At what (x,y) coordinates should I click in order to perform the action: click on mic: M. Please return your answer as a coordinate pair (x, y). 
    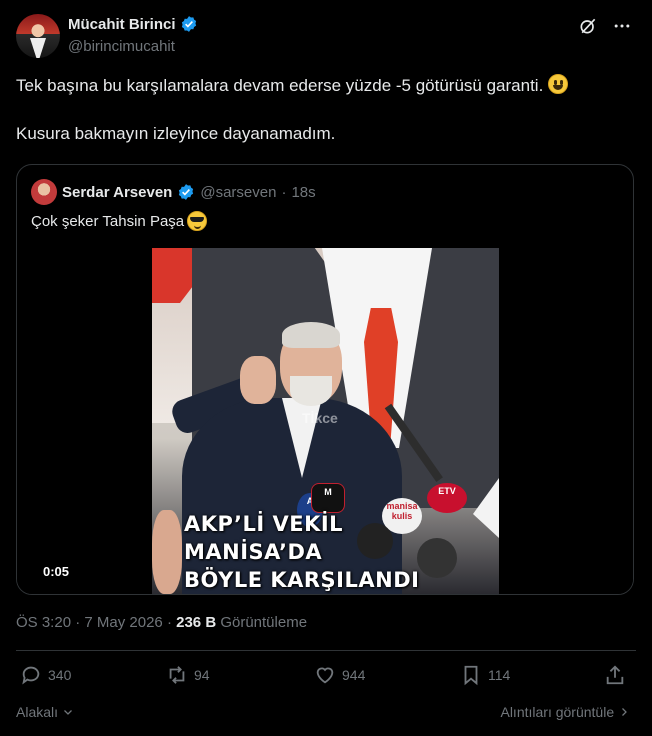
    Looking at the image, I should click on (328, 498).